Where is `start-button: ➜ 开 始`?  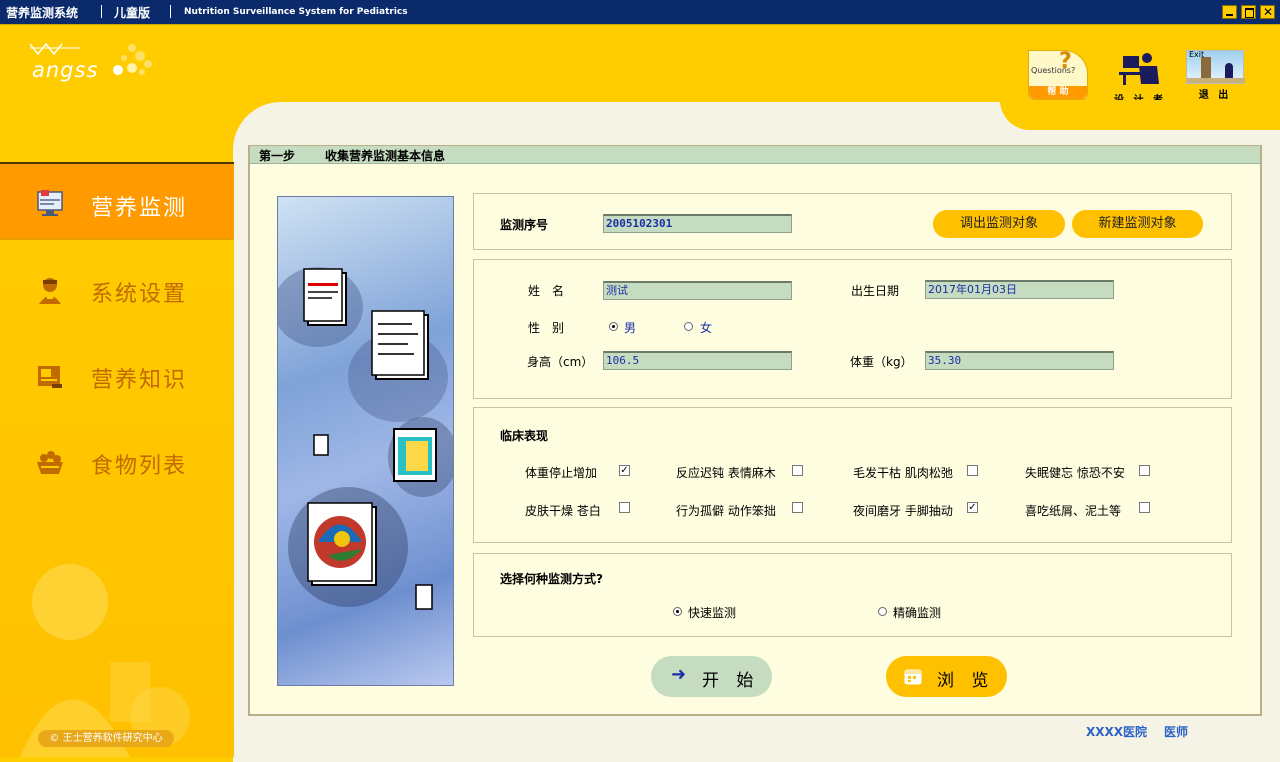
start-button: ➜ 开 始 is located at coordinates (711, 676).